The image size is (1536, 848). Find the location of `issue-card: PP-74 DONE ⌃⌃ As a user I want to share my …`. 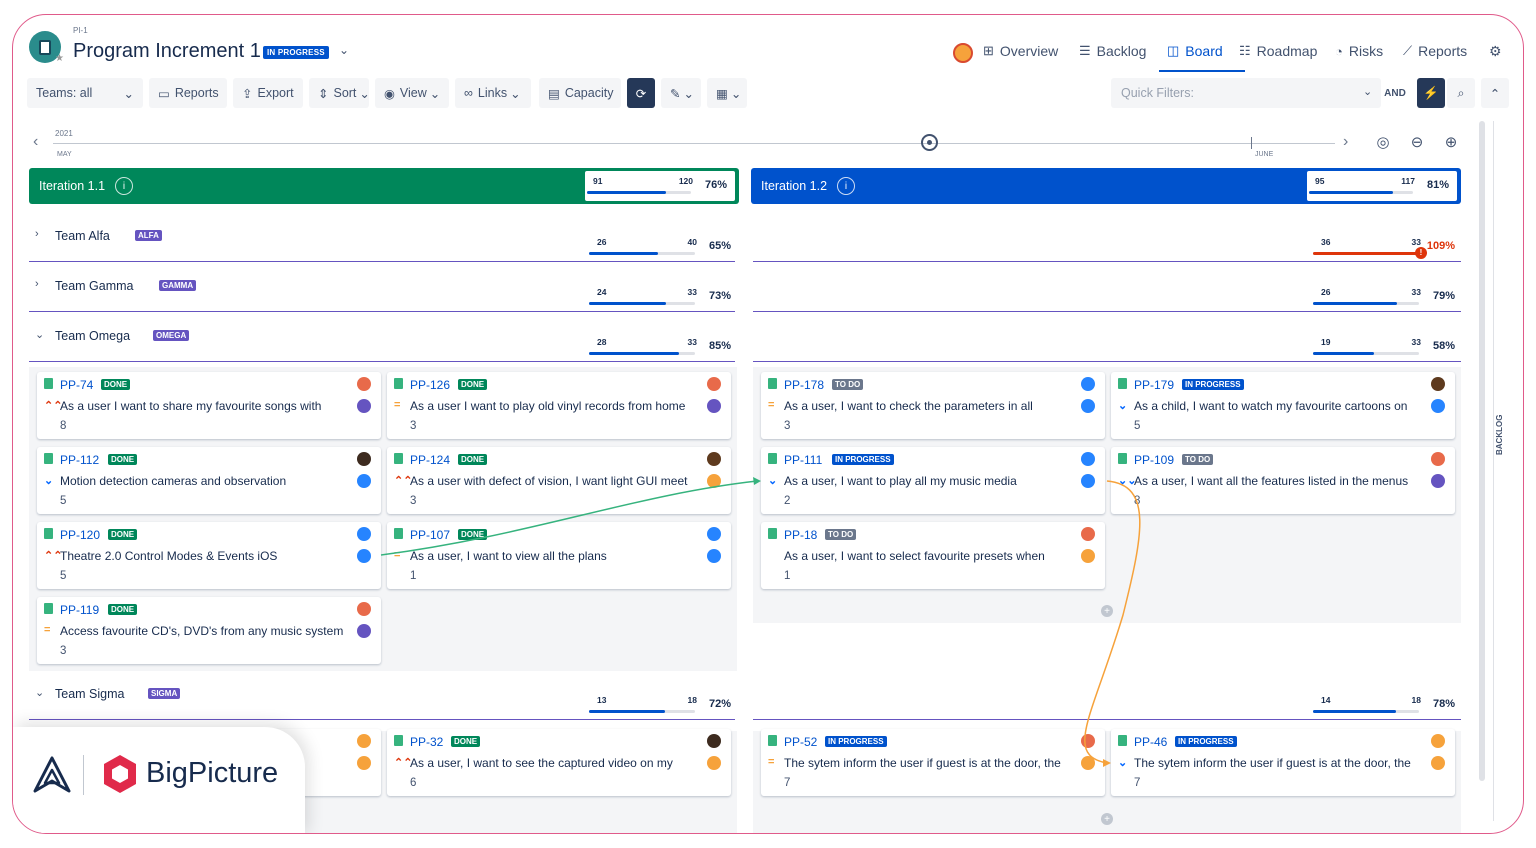

issue-card: PP-74 DONE ⌃⌃ As a user I want to share my … is located at coordinates (209, 405).